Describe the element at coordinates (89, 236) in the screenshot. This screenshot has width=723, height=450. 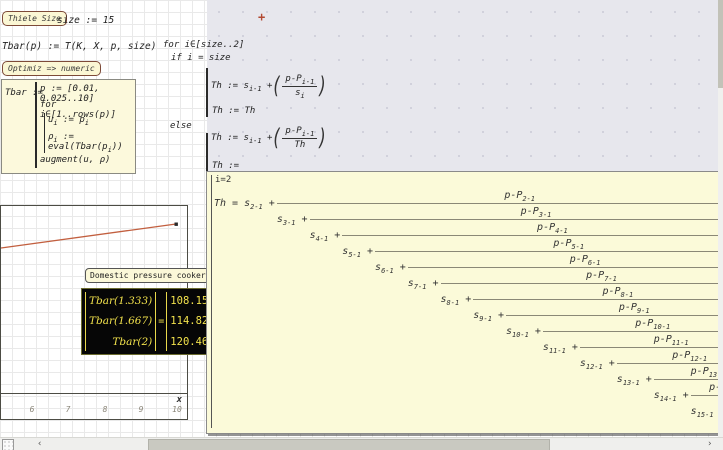
I see `plot-curve` at that location.